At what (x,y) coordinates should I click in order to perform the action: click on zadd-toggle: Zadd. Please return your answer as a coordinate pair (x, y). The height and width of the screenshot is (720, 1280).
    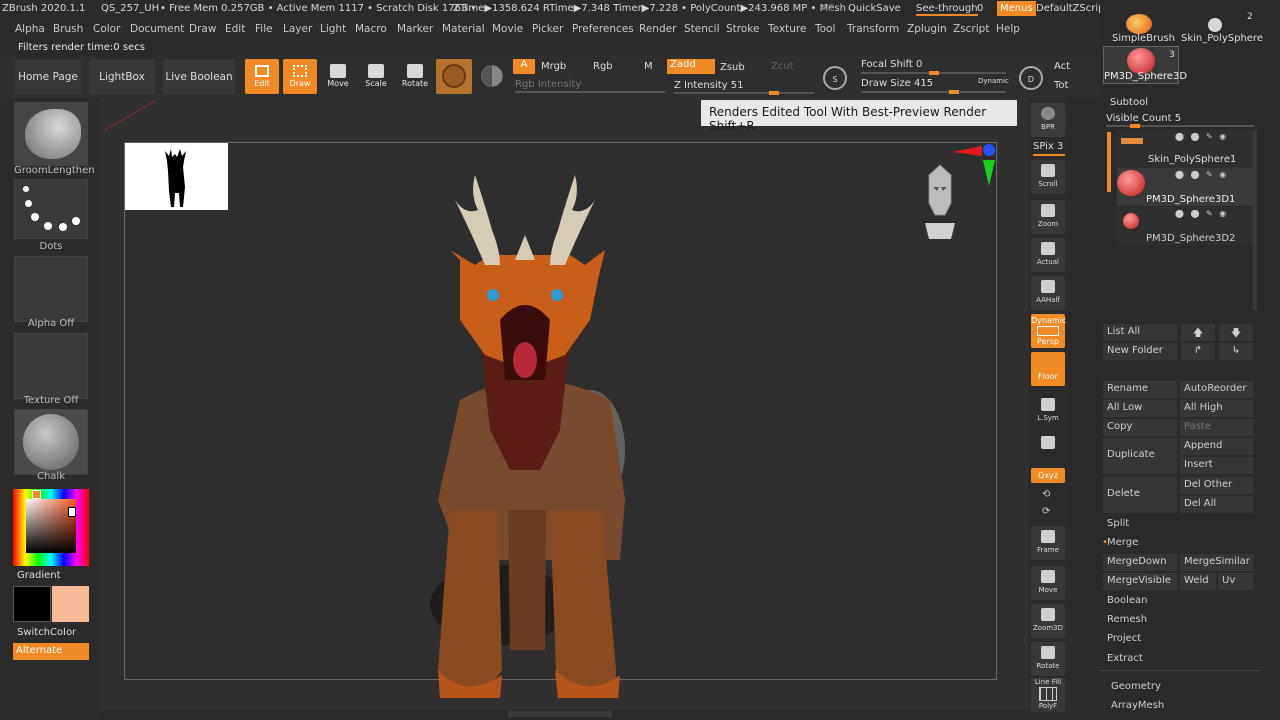
    Looking at the image, I should click on (691, 66).